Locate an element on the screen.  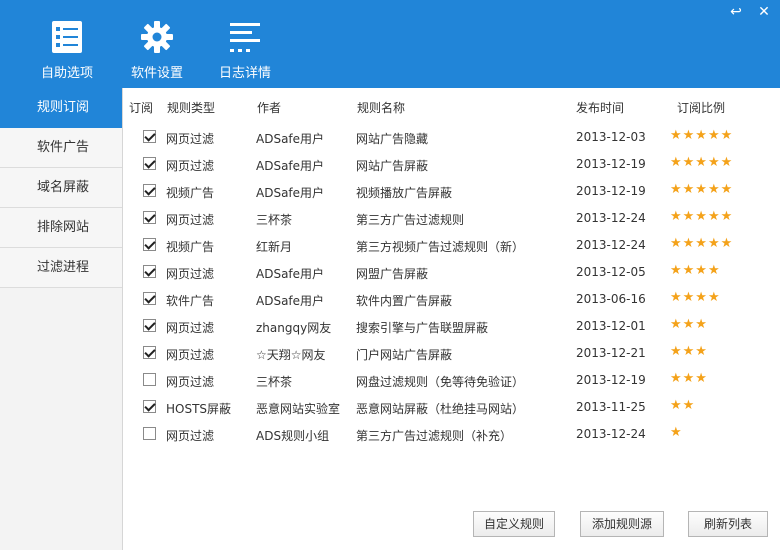
close-icon: ✕ is located at coordinates (764, 12).